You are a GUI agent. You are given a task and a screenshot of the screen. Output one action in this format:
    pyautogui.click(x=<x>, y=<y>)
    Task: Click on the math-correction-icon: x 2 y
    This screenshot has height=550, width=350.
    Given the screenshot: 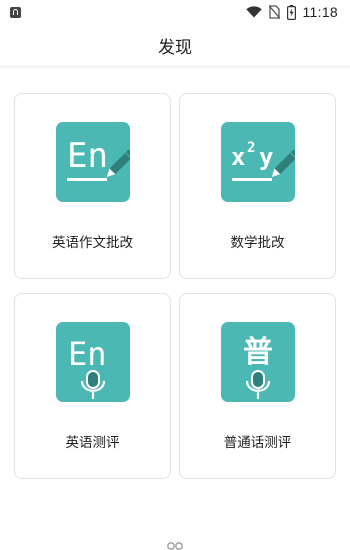 What is the action you would take?
    pyautogui.click(x=257, y=162)
    